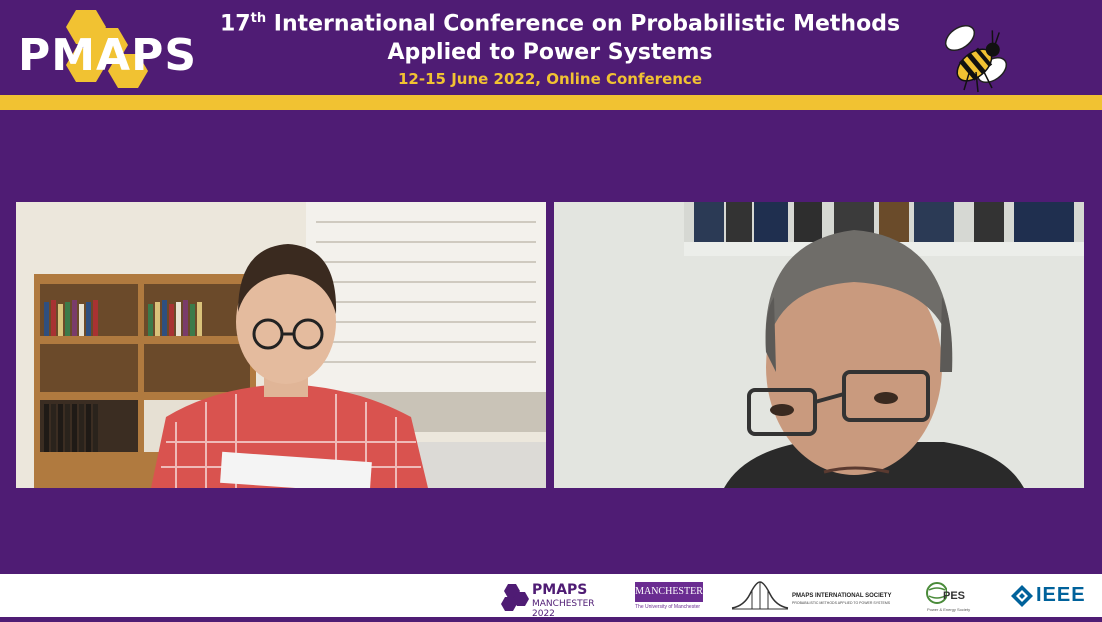 The height and width of the screenshot is (622, 1102). Describe the element at coordinates (108, 55) in the screenshot. I see `logo-wordmark: PMAPS` at that location.